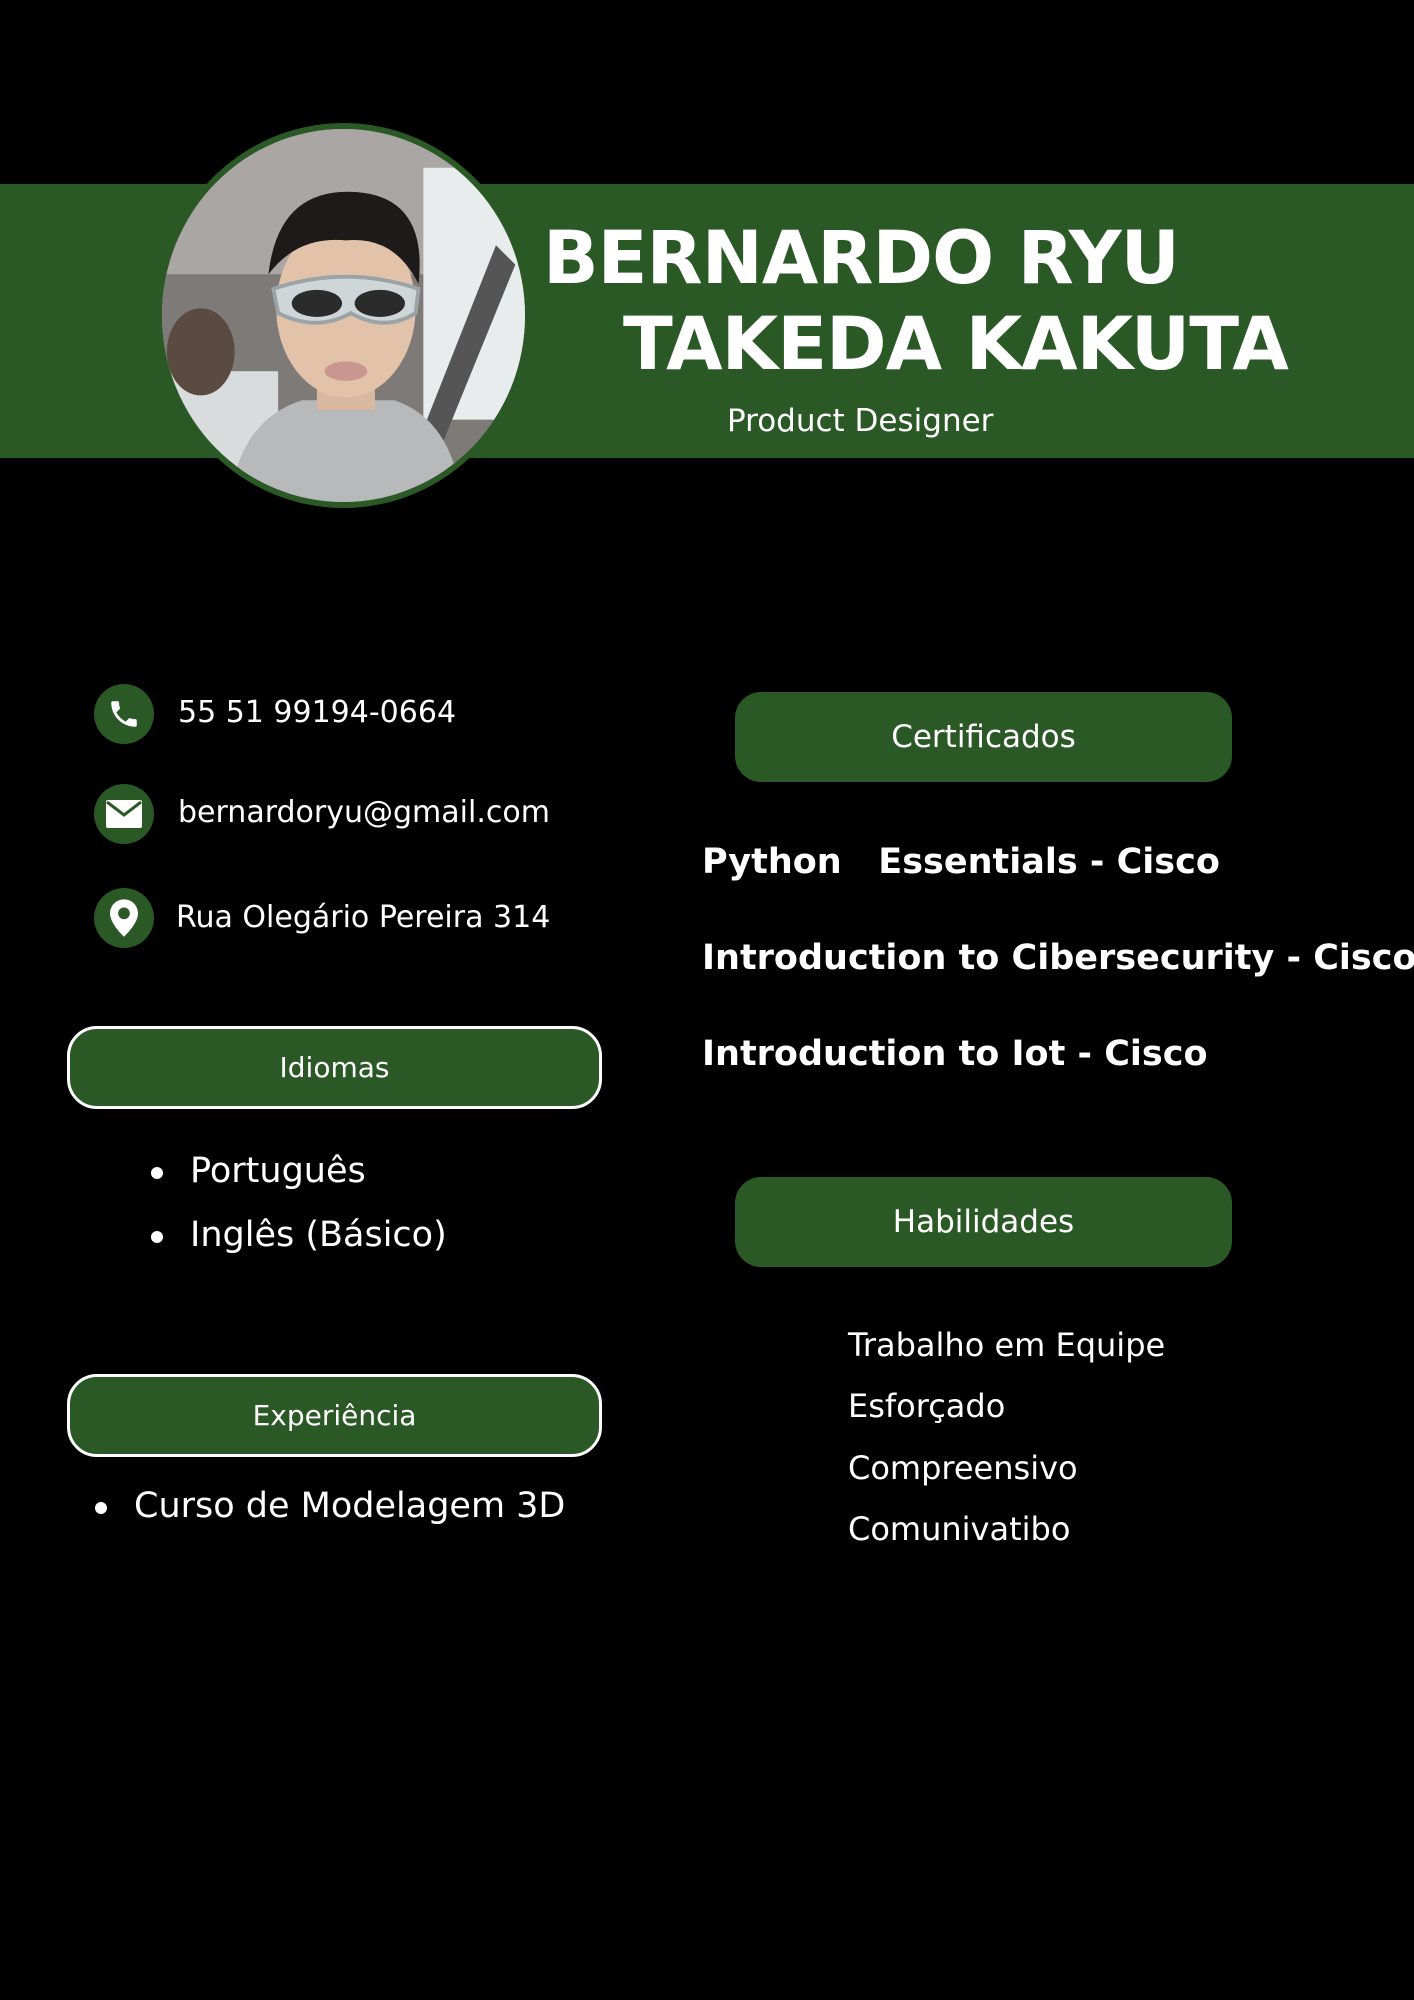  What do you see at coordinates (956, 344) in the screenshot?
I see `name-line-2: TAKEDA KAKUTA` at bounding box center [956, 344].